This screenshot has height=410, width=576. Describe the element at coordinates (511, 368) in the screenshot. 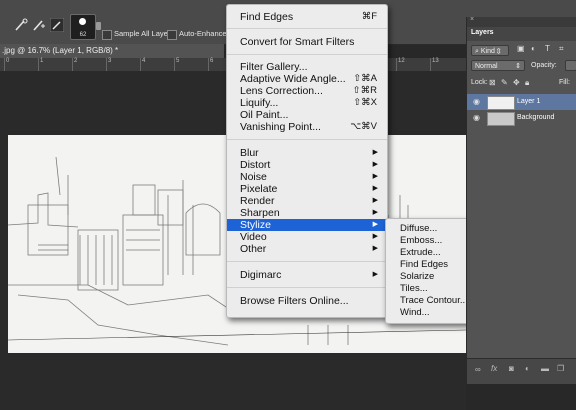

I see `mask-icon: ◙` at that location.